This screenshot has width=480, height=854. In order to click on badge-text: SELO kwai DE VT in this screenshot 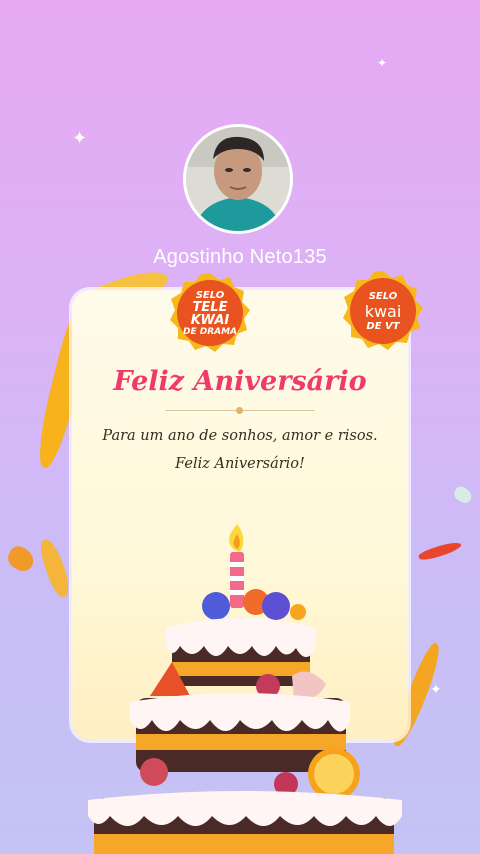, I will do `click(383, 311)`.